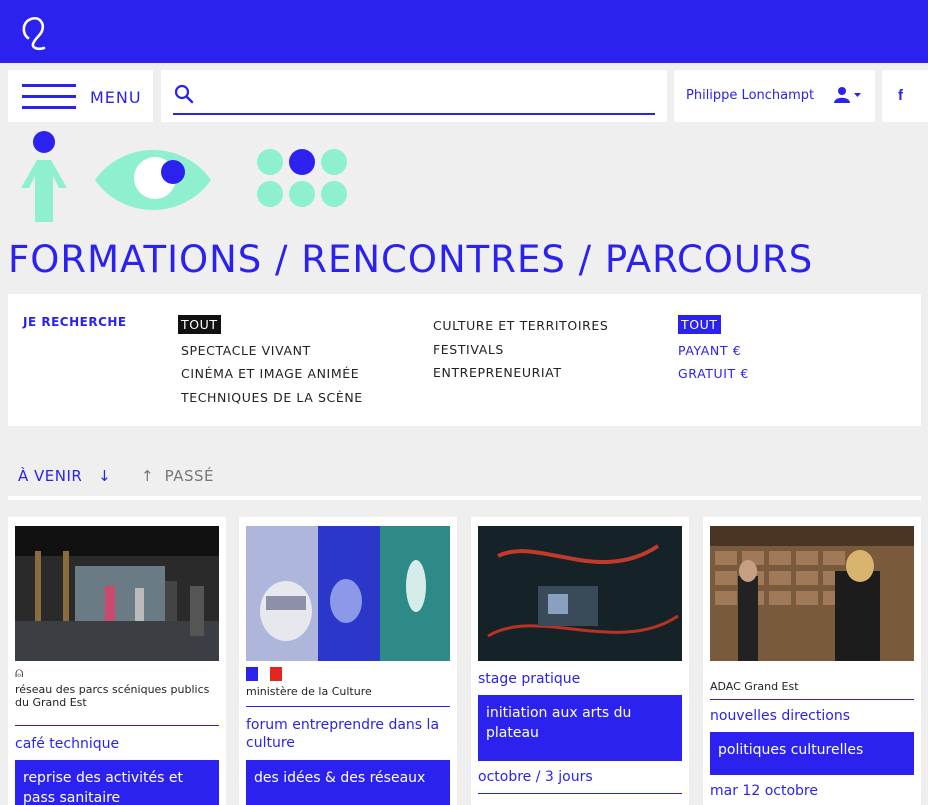  What do you see at coordinates (857, 95) in the screenshot?
I see `chevron-down-icon` at bounding box center [857, 95].